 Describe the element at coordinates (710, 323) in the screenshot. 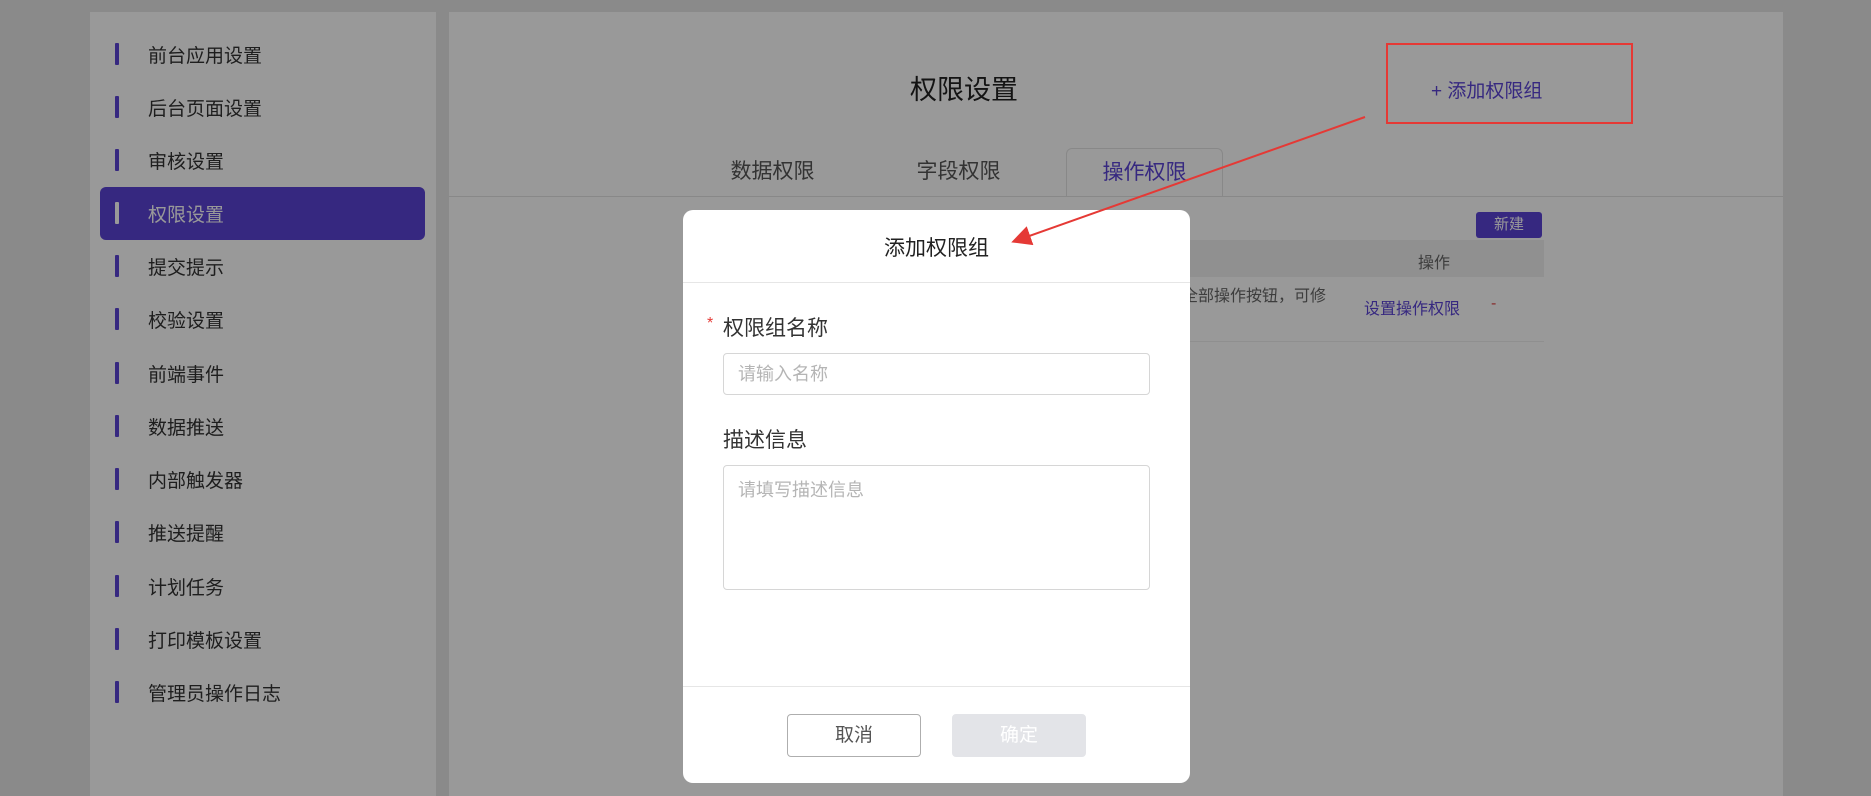

I see `required-mark: *` at that location.